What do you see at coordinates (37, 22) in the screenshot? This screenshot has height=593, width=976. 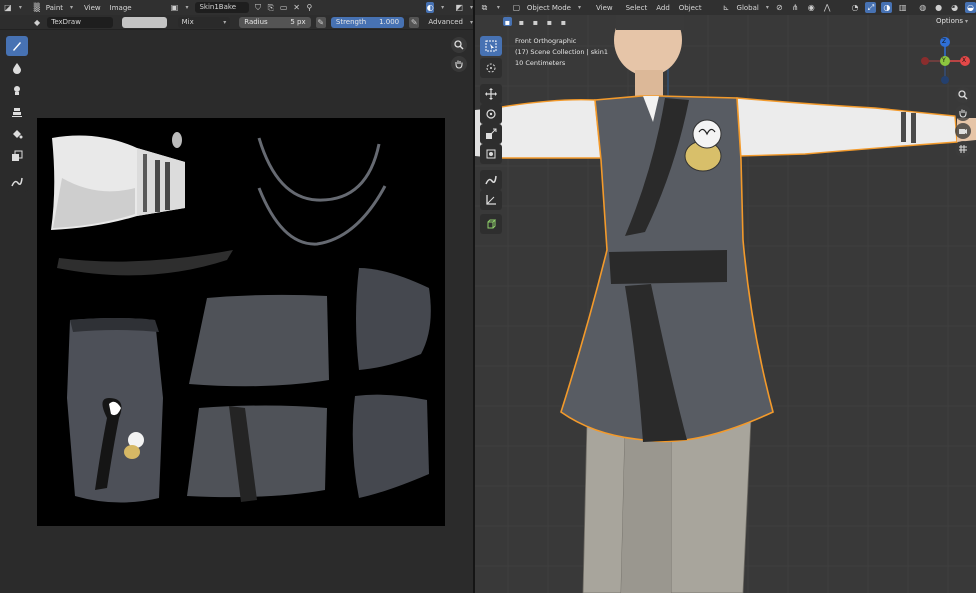 I see `brush-icon: ◆` at bounding box center [37, 22].